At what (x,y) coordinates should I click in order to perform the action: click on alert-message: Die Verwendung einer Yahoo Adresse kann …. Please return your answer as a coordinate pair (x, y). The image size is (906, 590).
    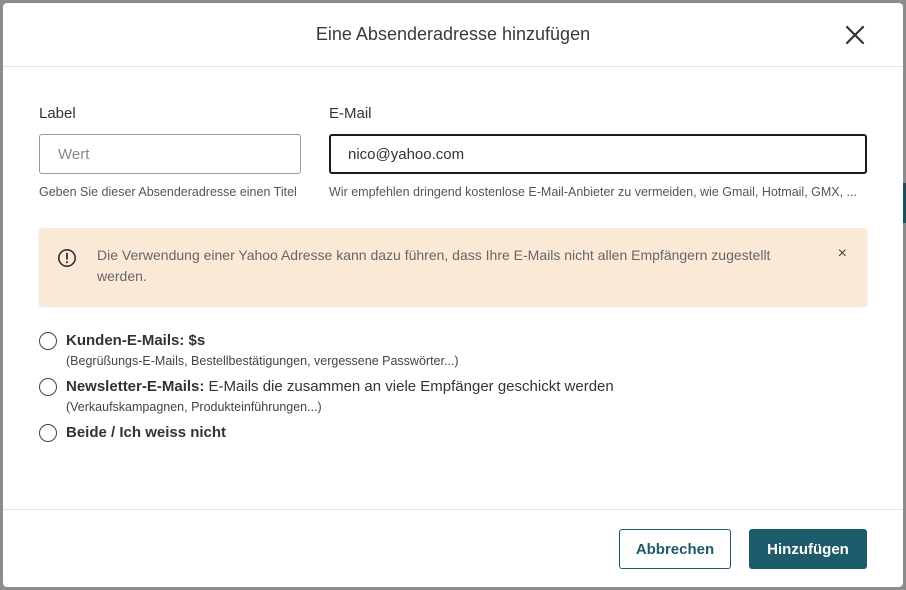
    Looking at the image, I should click on (434, 265).